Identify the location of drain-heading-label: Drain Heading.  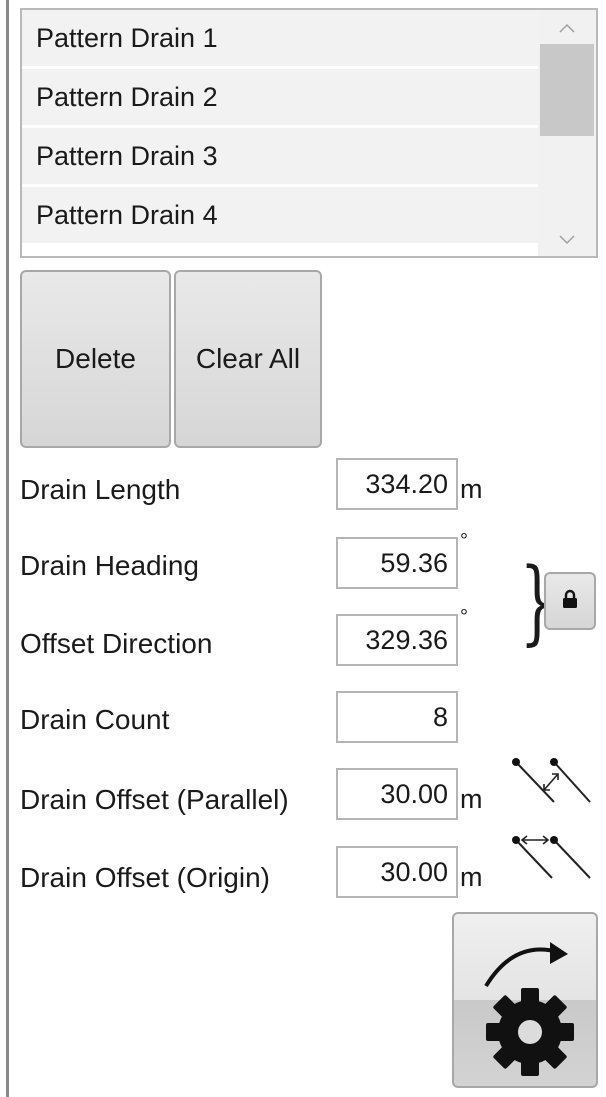
(109, 565).